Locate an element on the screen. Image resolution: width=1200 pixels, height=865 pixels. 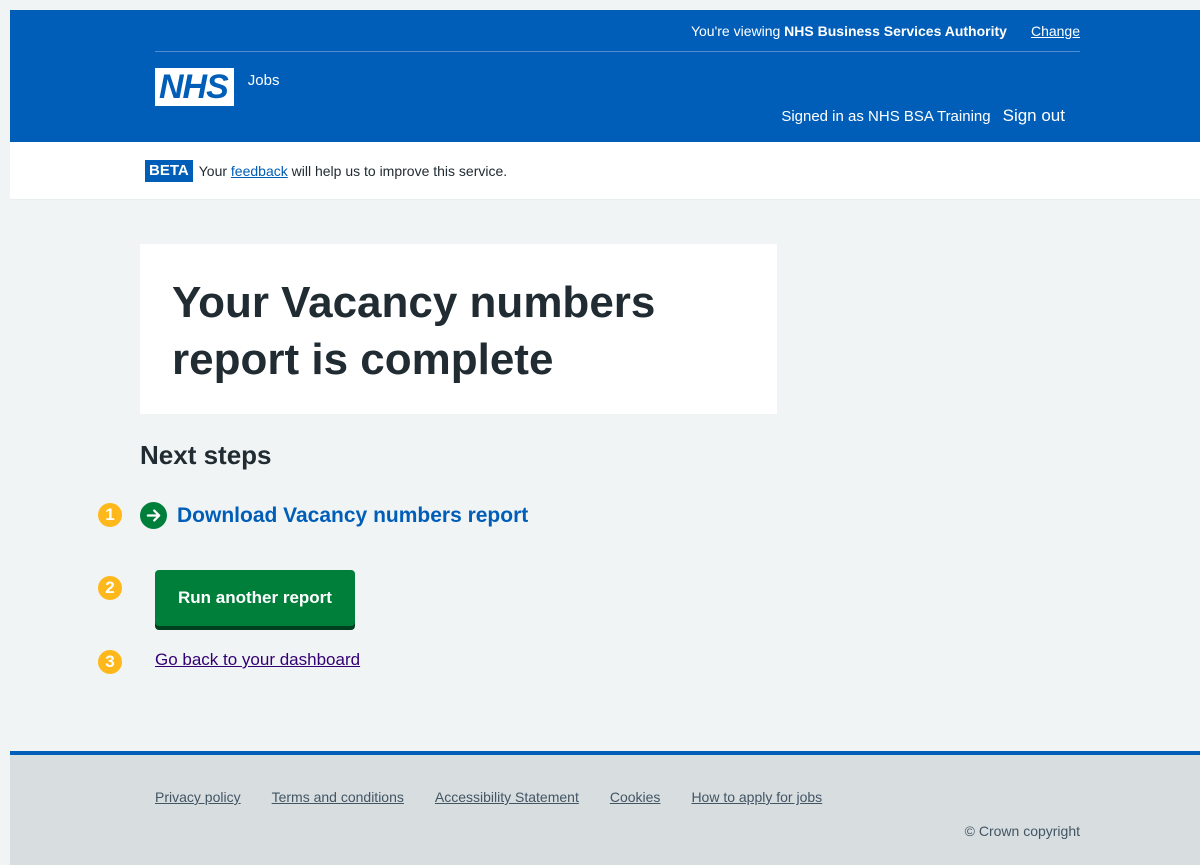
beta-text-before: Your is located at coordinates (213, 170).